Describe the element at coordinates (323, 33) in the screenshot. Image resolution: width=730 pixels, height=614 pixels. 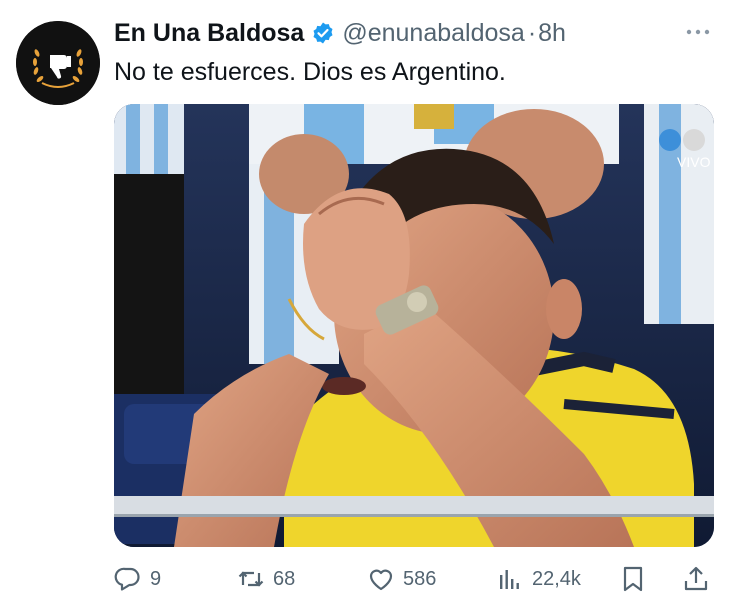
I see `verified-badge-icon` at that location.